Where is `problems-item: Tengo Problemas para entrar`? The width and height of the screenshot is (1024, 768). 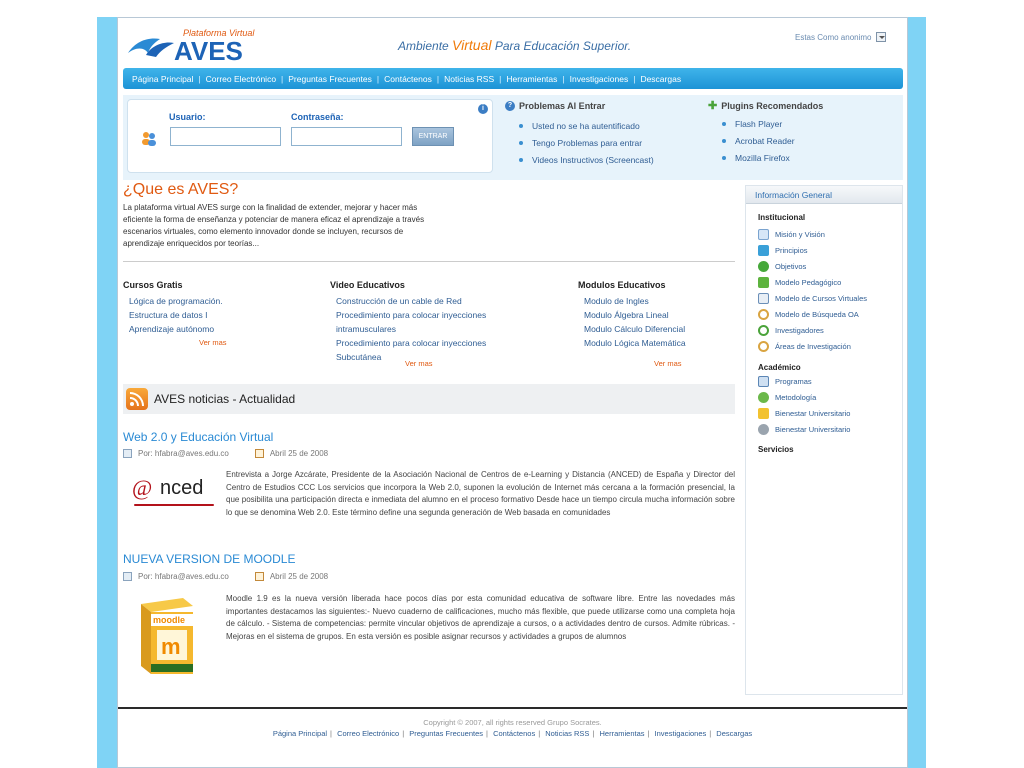 problems-item: Tengo Problemas para entrar is located at coordinates (586, 146).